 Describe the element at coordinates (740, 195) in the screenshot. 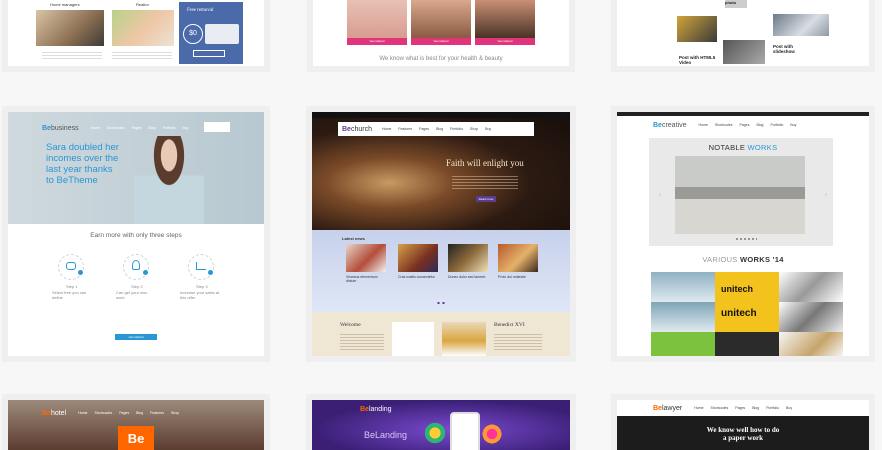

I see `notable-woman-photo` at that location.